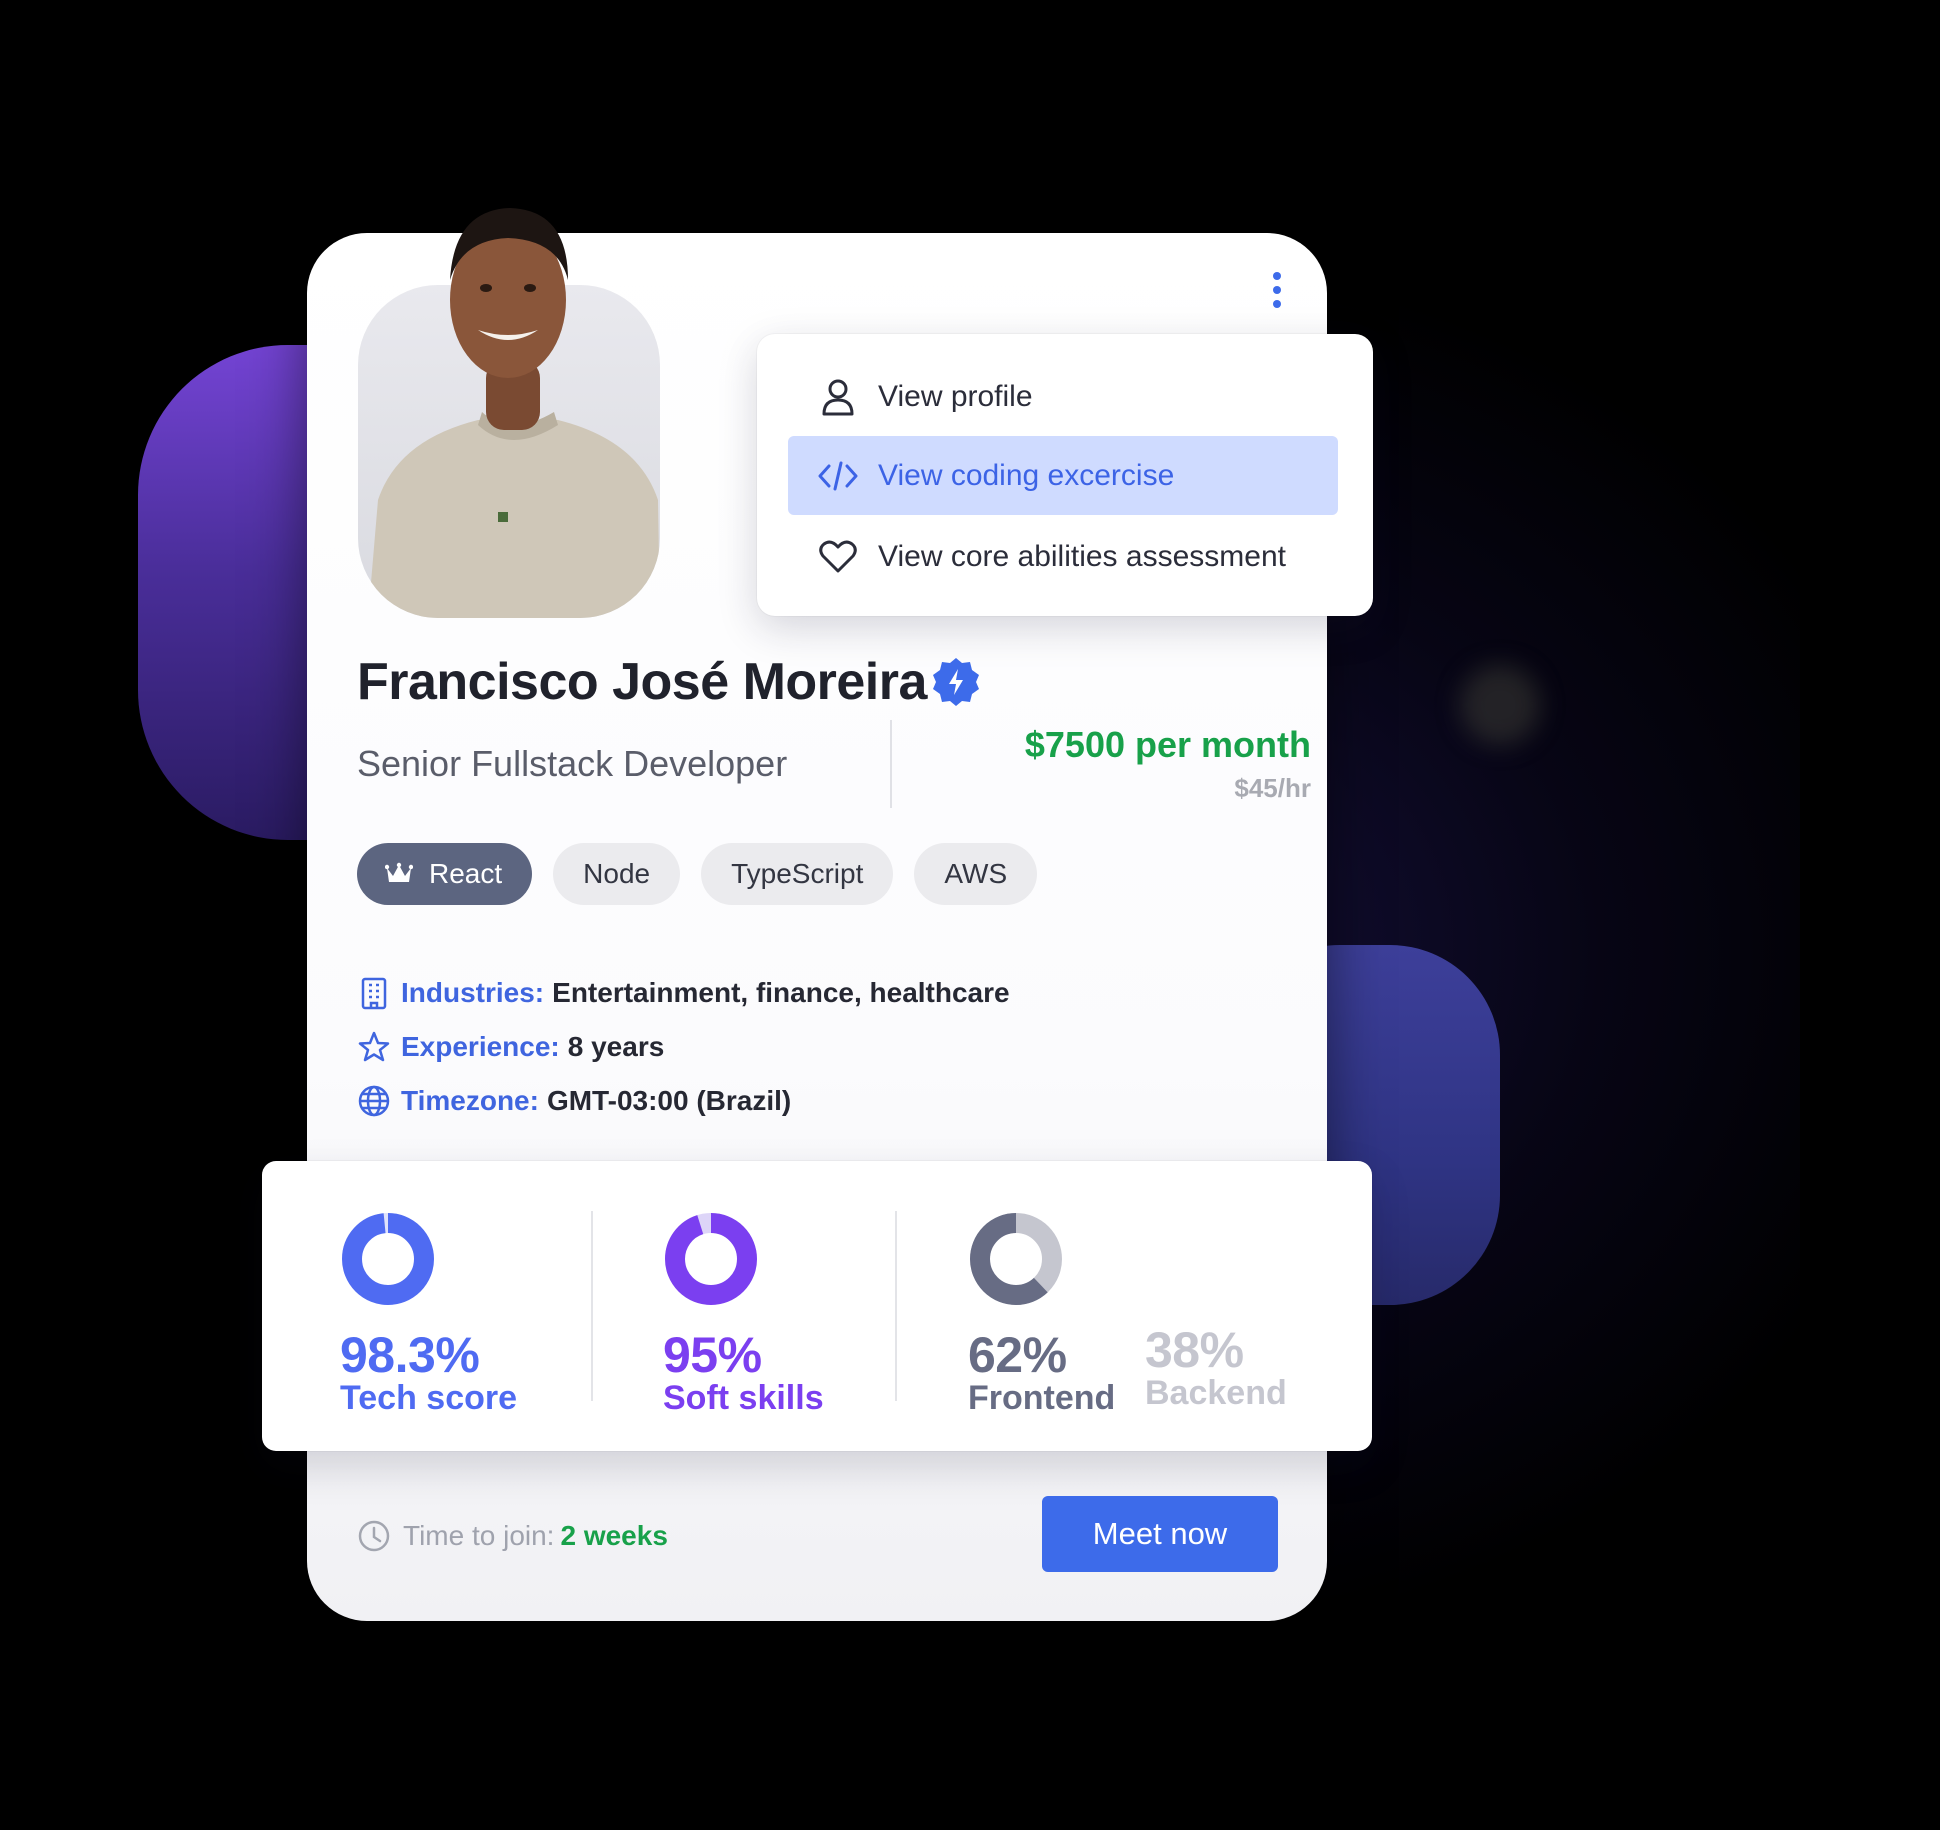 The image size is (1940, 1830). Describe the element at coordinates (466, 873) in the screenshot. I see `skill-chip-label: React` at that location.